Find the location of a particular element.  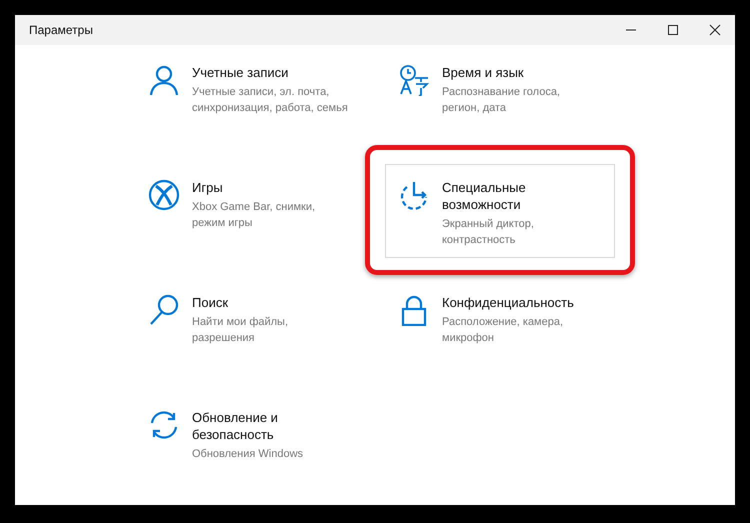

sync-icon is located at coordinates (164, 425).